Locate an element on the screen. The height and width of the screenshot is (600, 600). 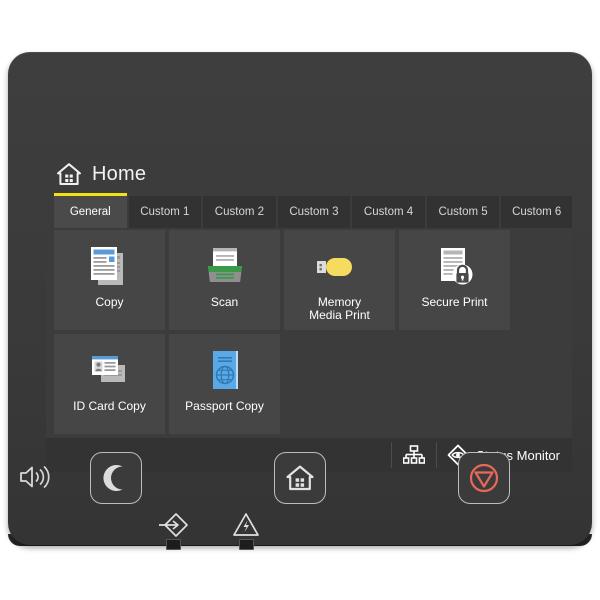
tile-label: Memory Media Print is located at coordinates (339, 309).